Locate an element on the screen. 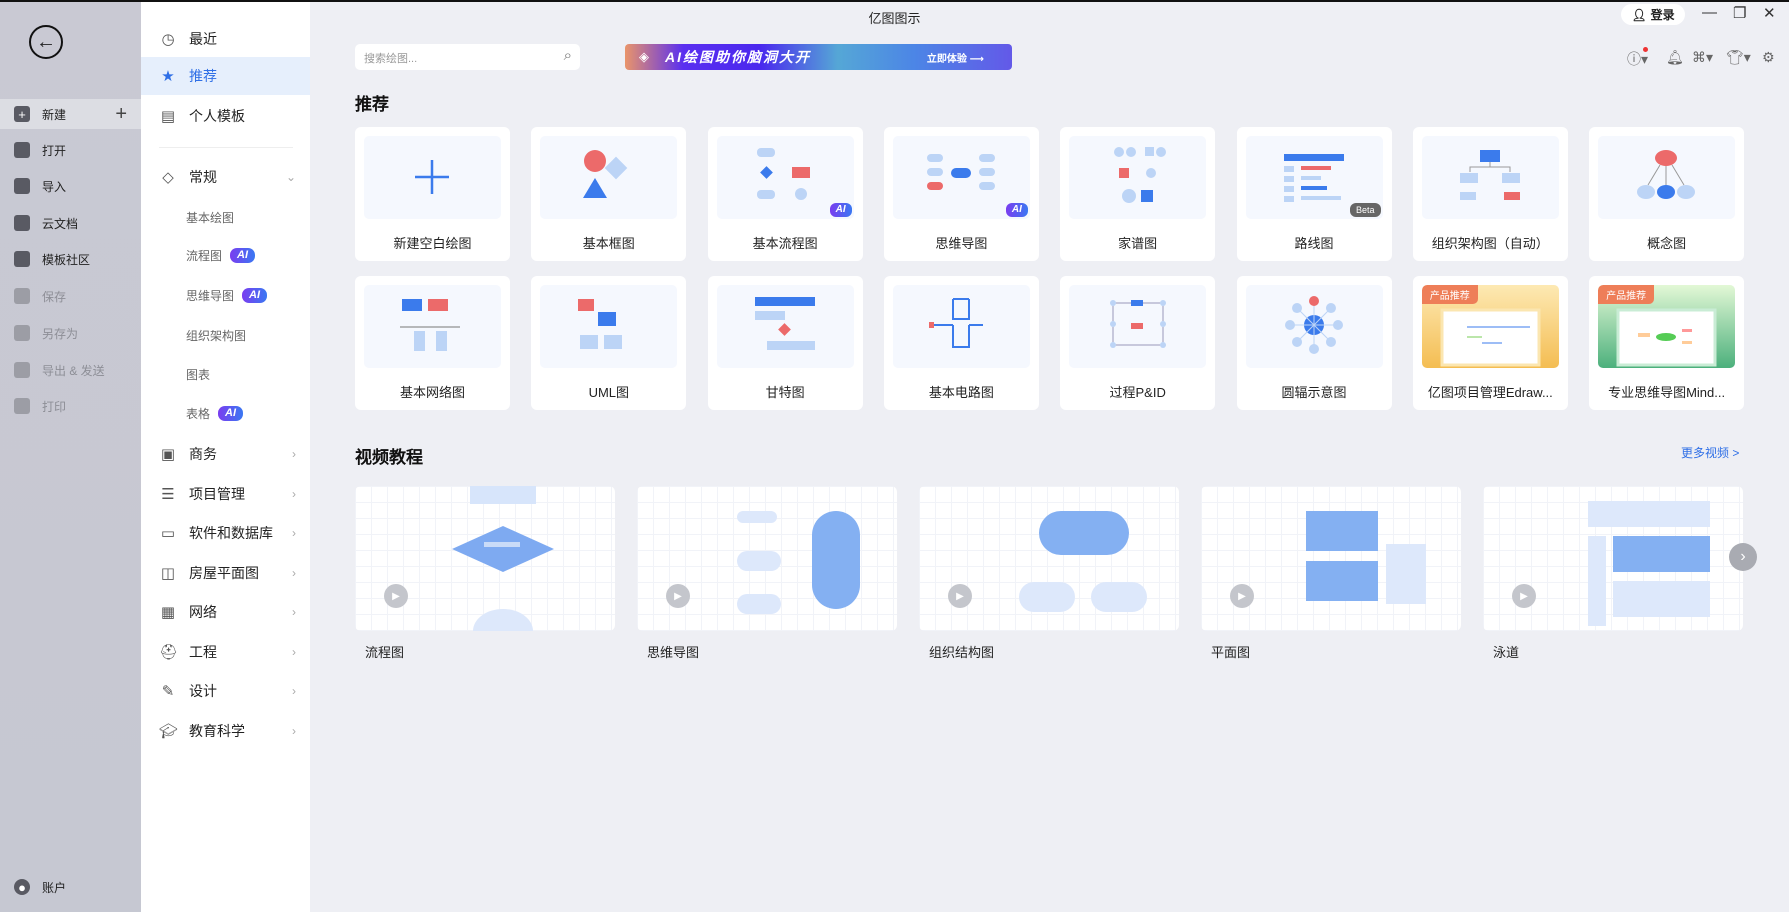  login-button: 👤︎ 登录 is located at coordinates (1653, 14).